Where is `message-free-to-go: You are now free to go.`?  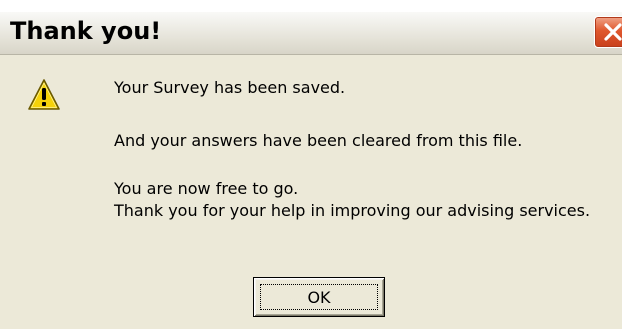 message-free-to-go: You are now free to go. is located at coordinates (206, 188).